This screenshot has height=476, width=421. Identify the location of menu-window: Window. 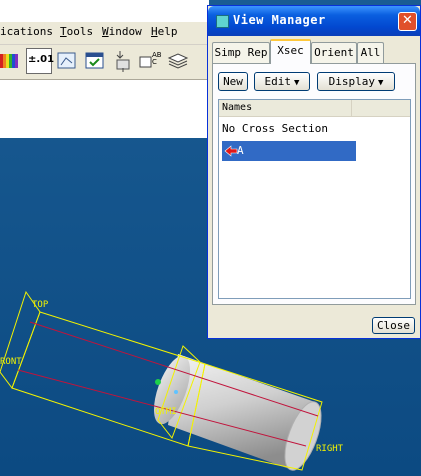
(122, 31).